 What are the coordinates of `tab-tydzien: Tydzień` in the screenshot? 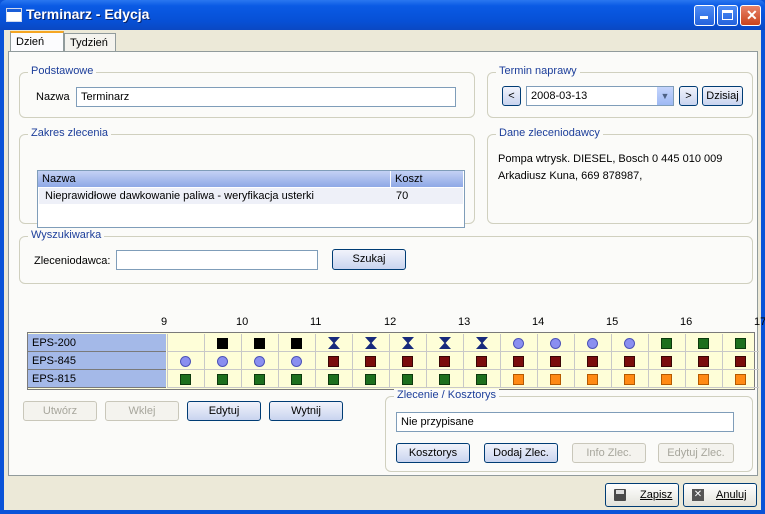 It's located at (90, 42).